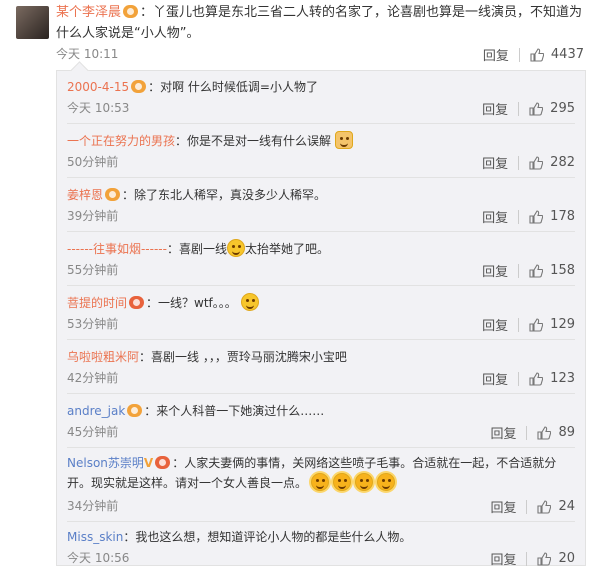 This screenshot has height=568, width=600. I want to click on reply-actions: 回复 123, so click(528, 378).